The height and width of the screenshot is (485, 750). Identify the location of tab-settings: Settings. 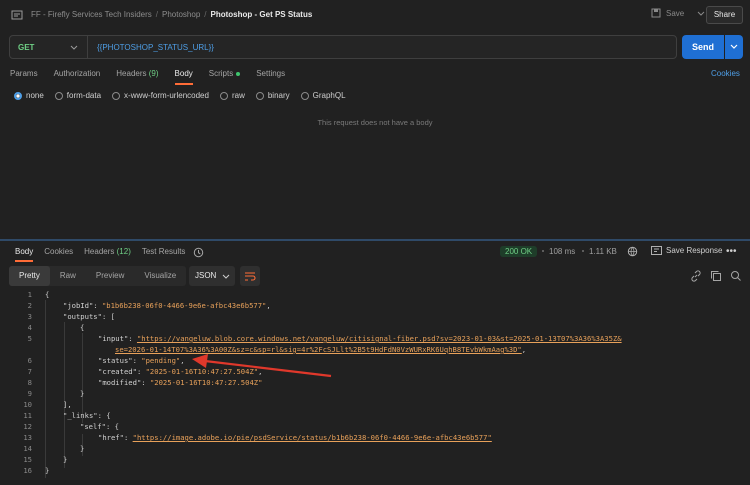
(270, 73).